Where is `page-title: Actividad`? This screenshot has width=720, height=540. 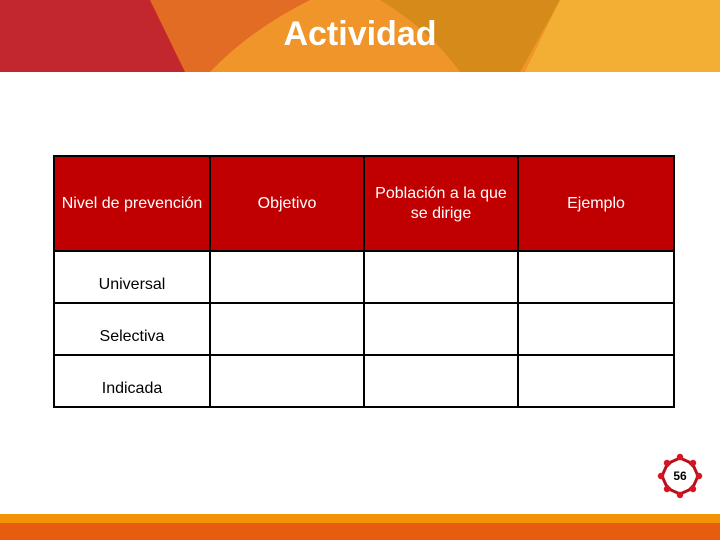 page-title: Actividad is located at coordinates (360, 34).